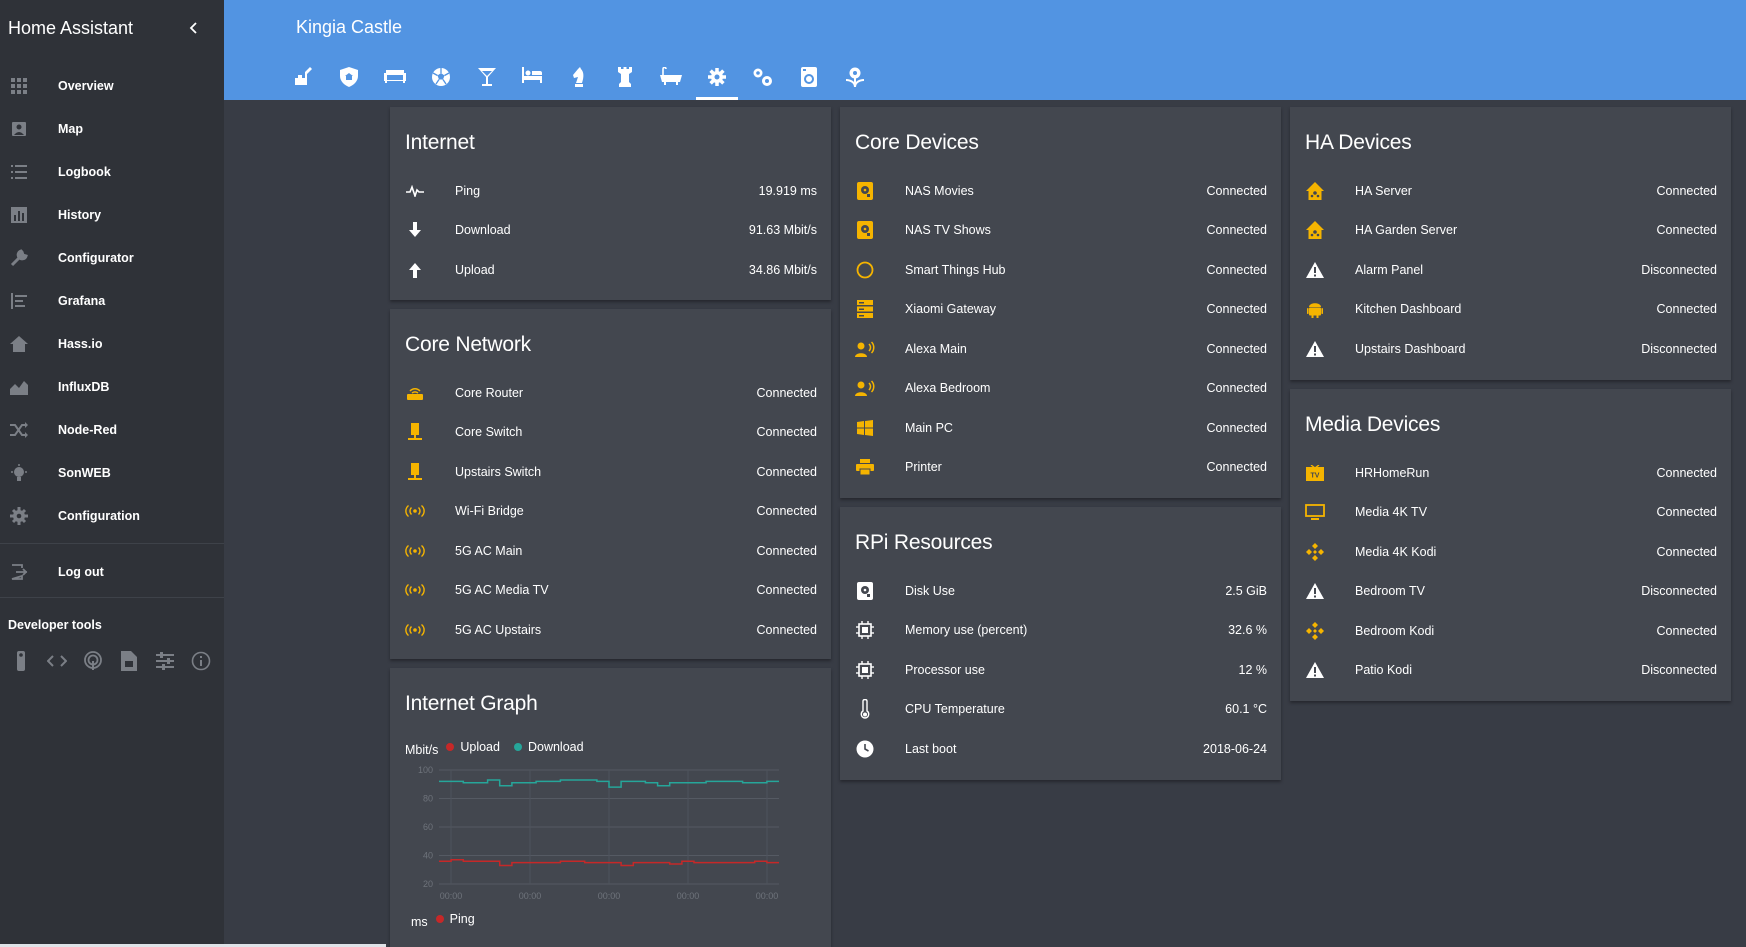 This screenshot has height=947, width=1746. I want to click on entity-row: 5G AC Upstairs Connected, so click(610, 630).